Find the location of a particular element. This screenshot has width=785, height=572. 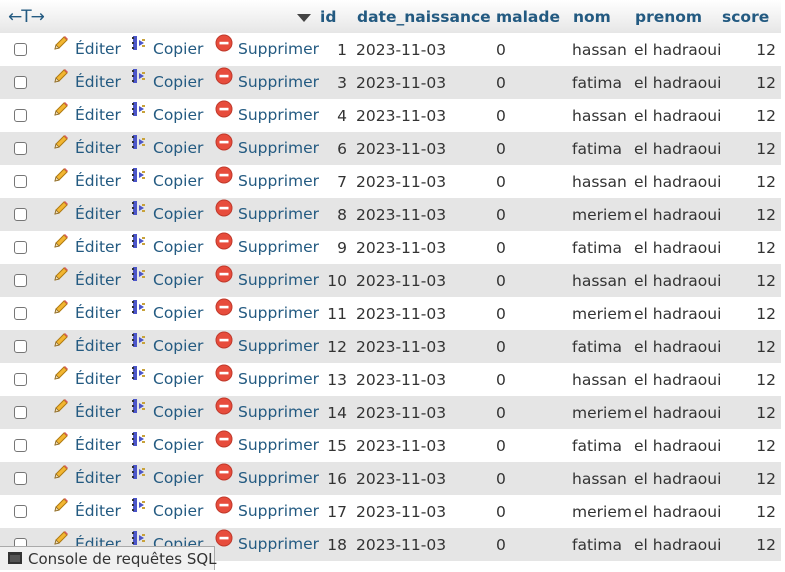

sql-console-bar: Console de requêtes SQL is located at coordinates (108, 558).